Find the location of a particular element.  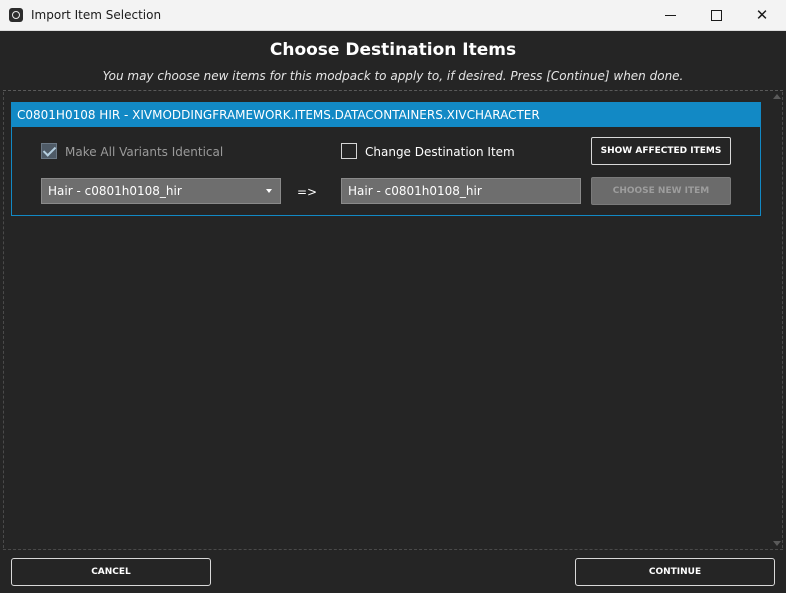

maximize-icon is located at coordinates (716, 15).